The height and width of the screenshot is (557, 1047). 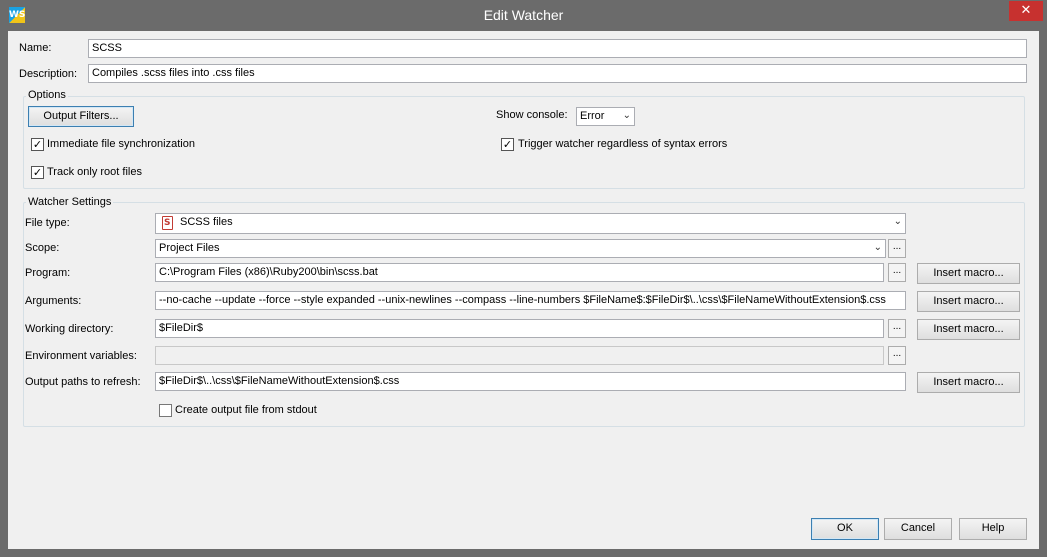 What do you see at coordinates (519, 328) in the screenshot?
I see `working-directory-input: $FileDir$` at bounding box center [519, 328].